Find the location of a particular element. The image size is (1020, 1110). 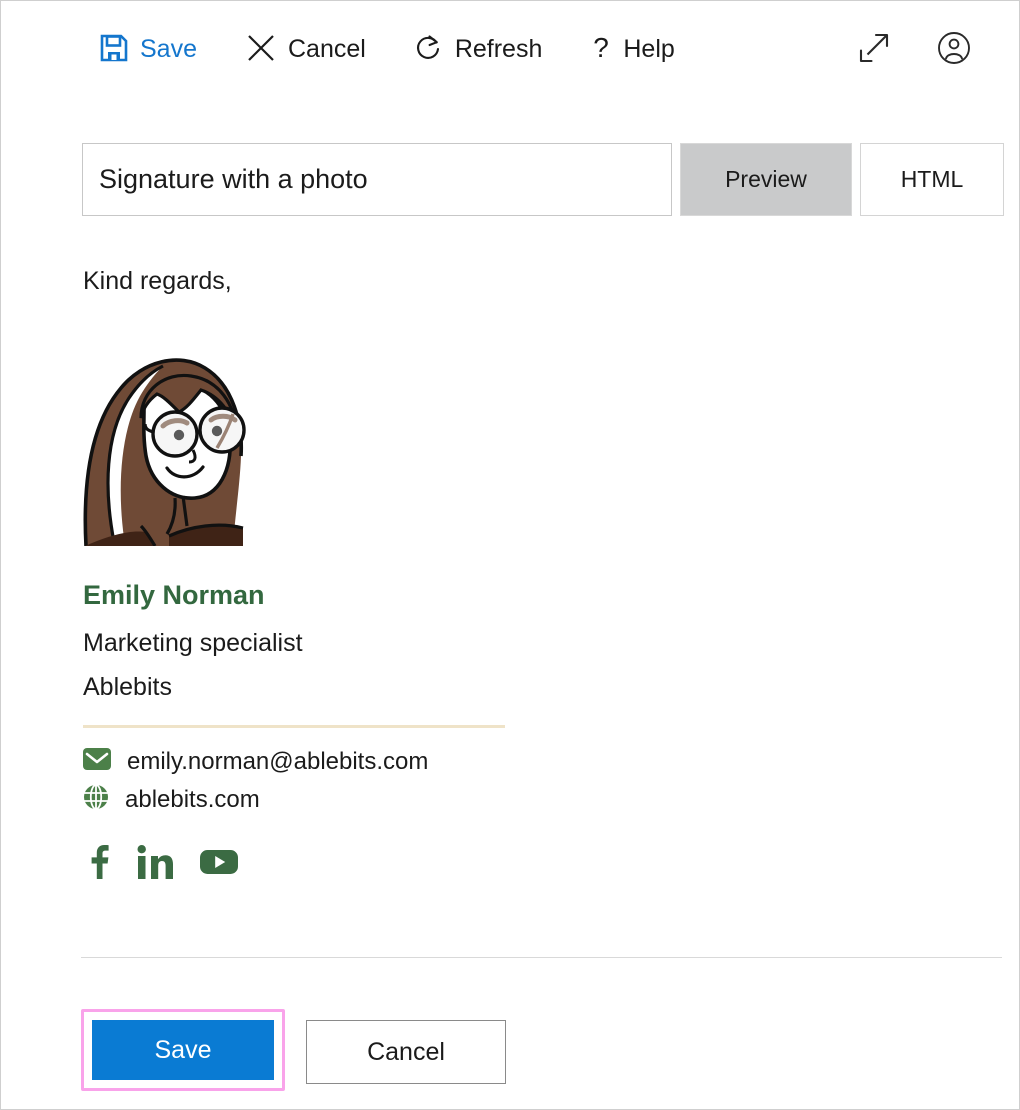

contact-email-text: emily.norman@ablebits.com is located at coordinates (278, 761).